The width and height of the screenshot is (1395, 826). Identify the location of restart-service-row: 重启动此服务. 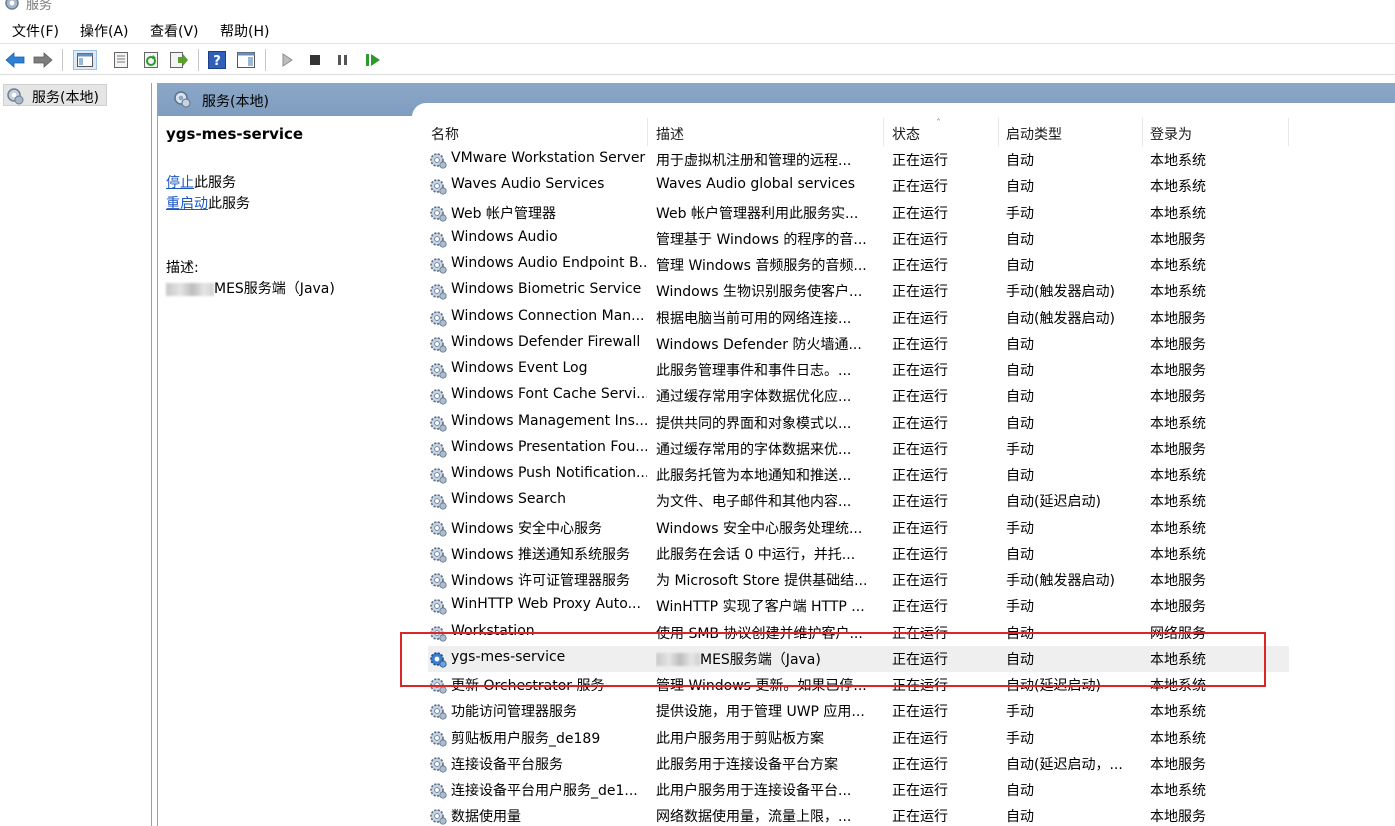
(208, 203).